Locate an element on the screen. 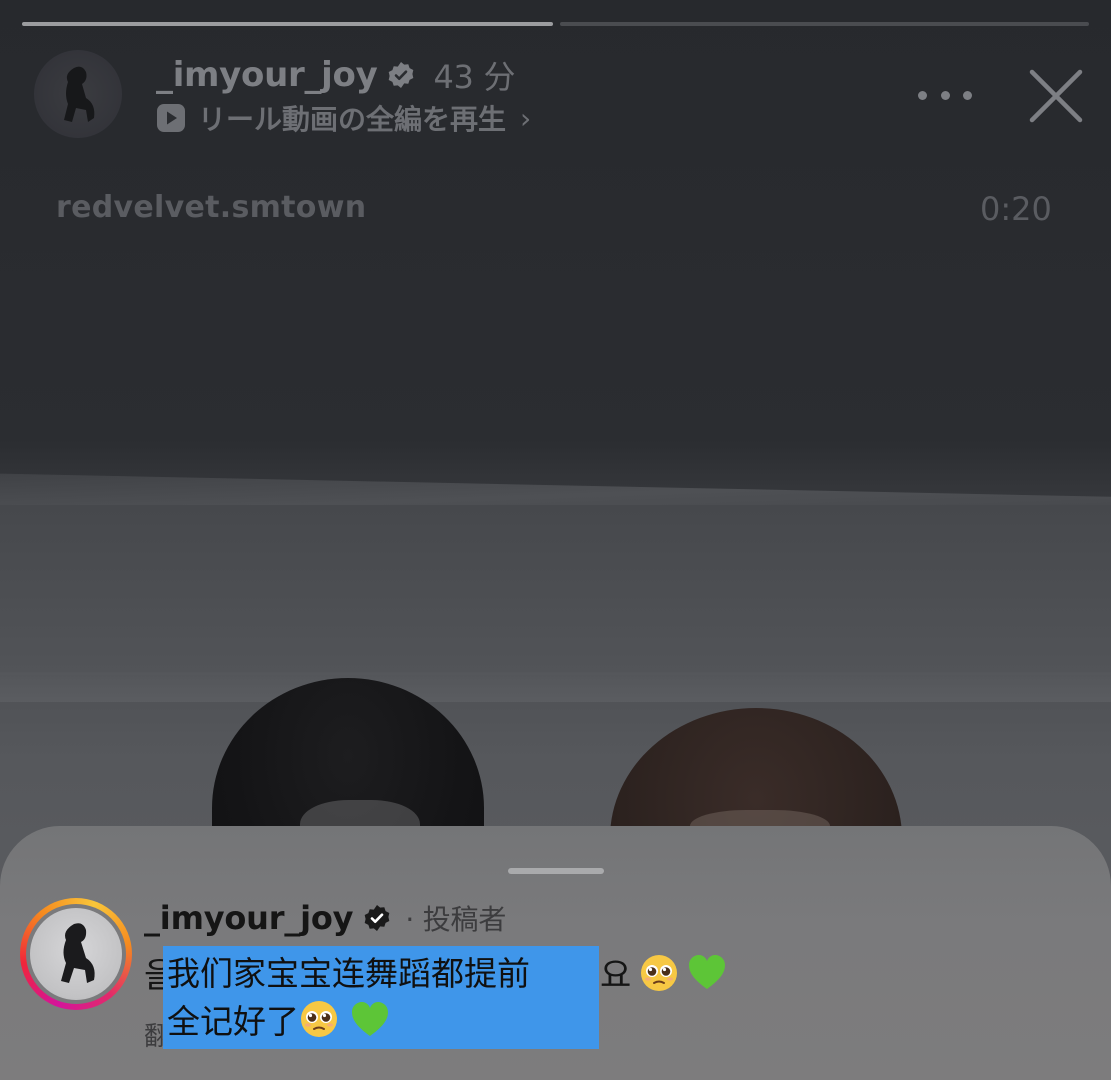 Image resolution: width=1111 pixels, height=1080 pixels. profile-avatar is located at coordinates (78, 94).